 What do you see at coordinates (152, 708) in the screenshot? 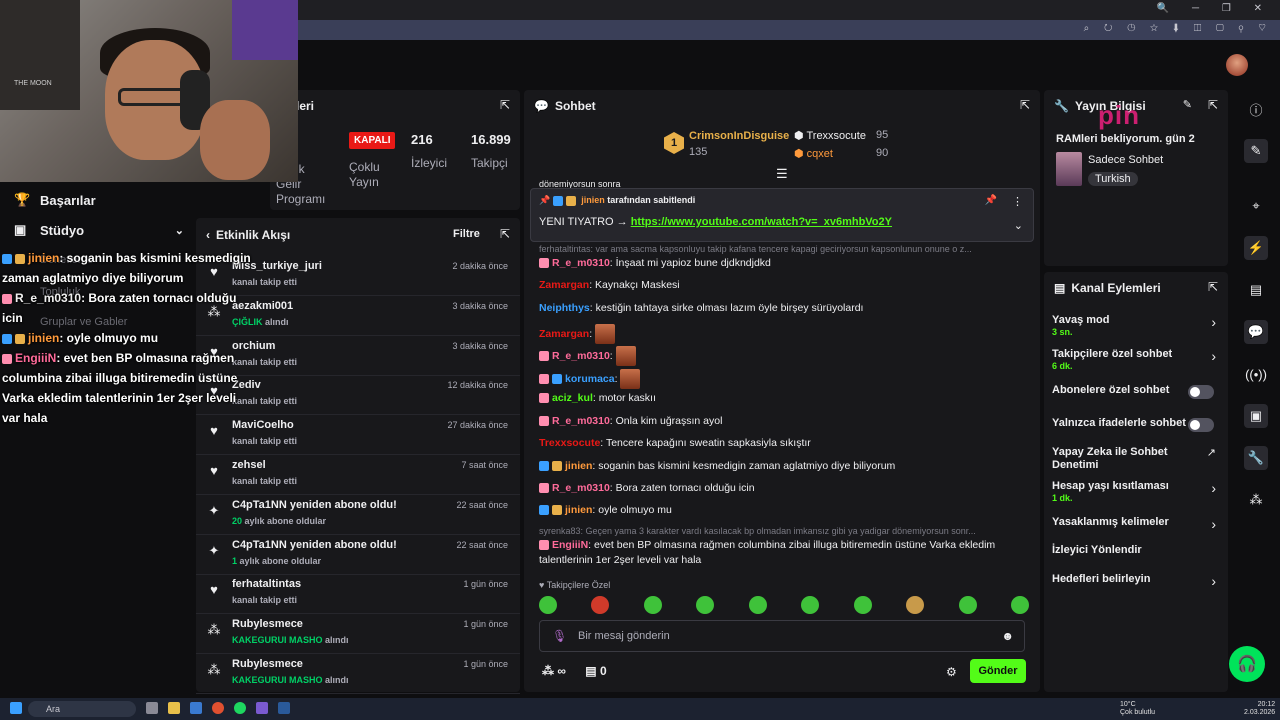
I see `task-view-icon` at bounding box center [152, 708].